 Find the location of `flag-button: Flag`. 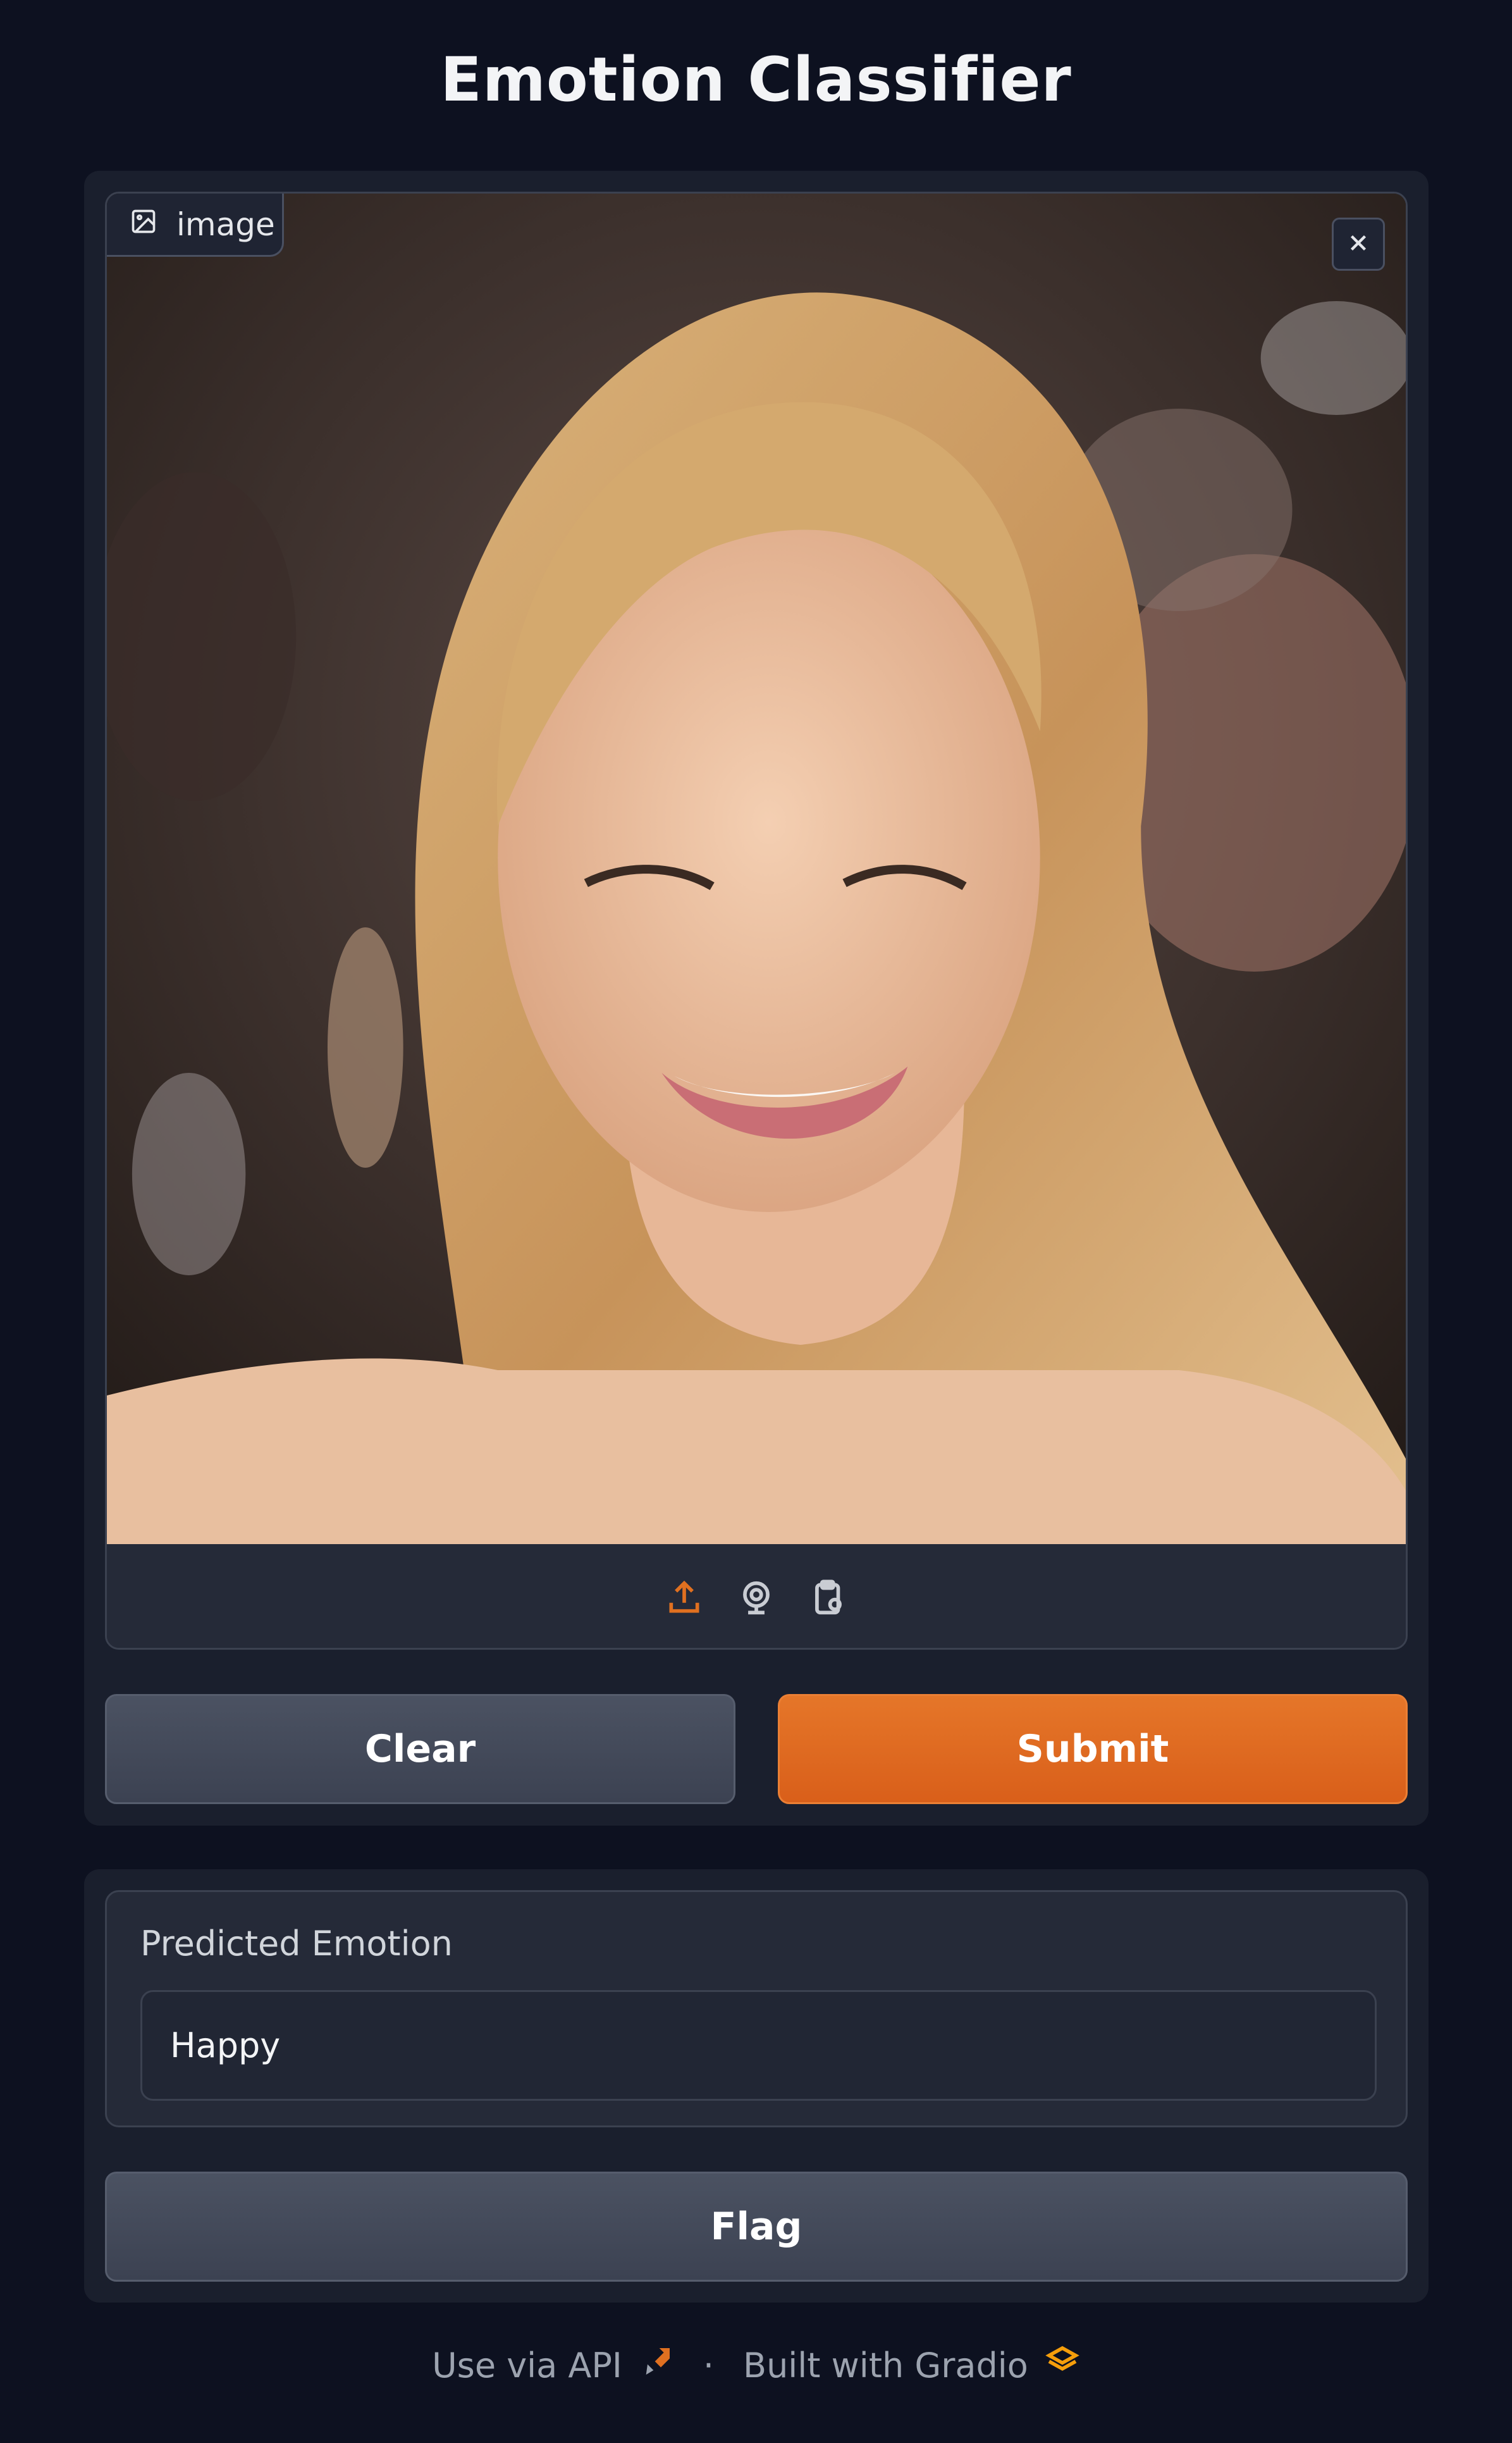

flag-button: Flag is located at coordinates (756, 2227).